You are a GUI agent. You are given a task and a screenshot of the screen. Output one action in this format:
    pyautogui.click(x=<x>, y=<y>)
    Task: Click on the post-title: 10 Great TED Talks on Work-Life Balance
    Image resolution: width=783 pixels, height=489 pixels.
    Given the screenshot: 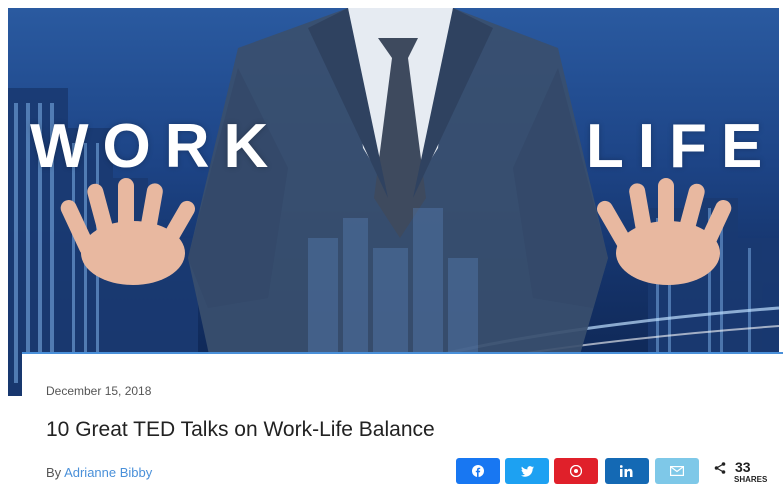 What is the action you would take?
    pyautogui.click(x=240, y=430)
    